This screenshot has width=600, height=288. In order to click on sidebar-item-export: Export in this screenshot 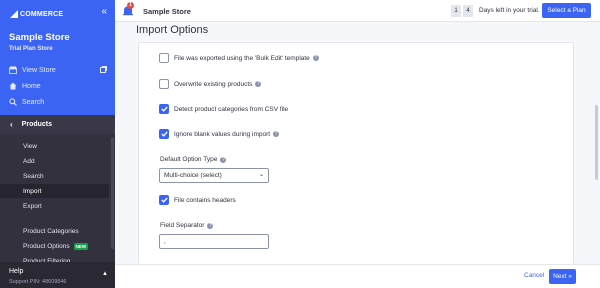, I will do `click(54, 206)`.